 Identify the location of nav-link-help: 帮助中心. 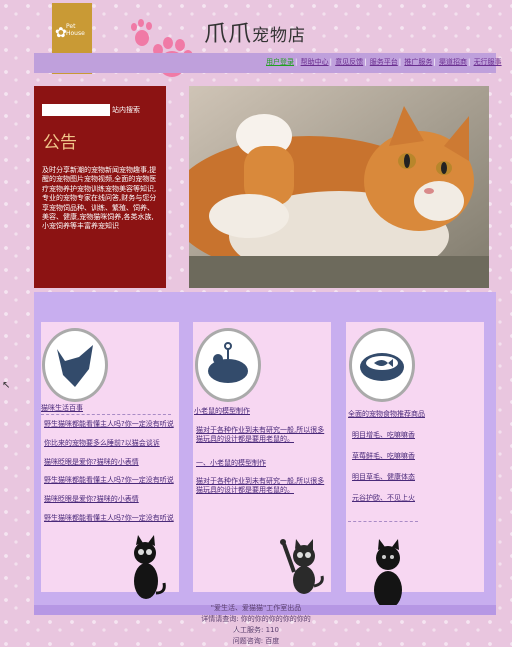
(315, 62).